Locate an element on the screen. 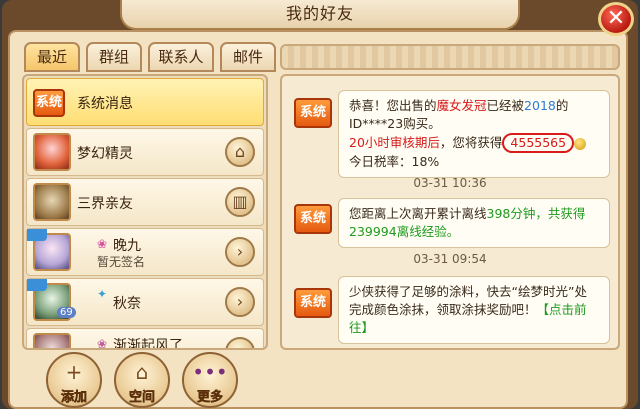  message-text: 恭喜！您出售的 is located at coordinates (393, 105).